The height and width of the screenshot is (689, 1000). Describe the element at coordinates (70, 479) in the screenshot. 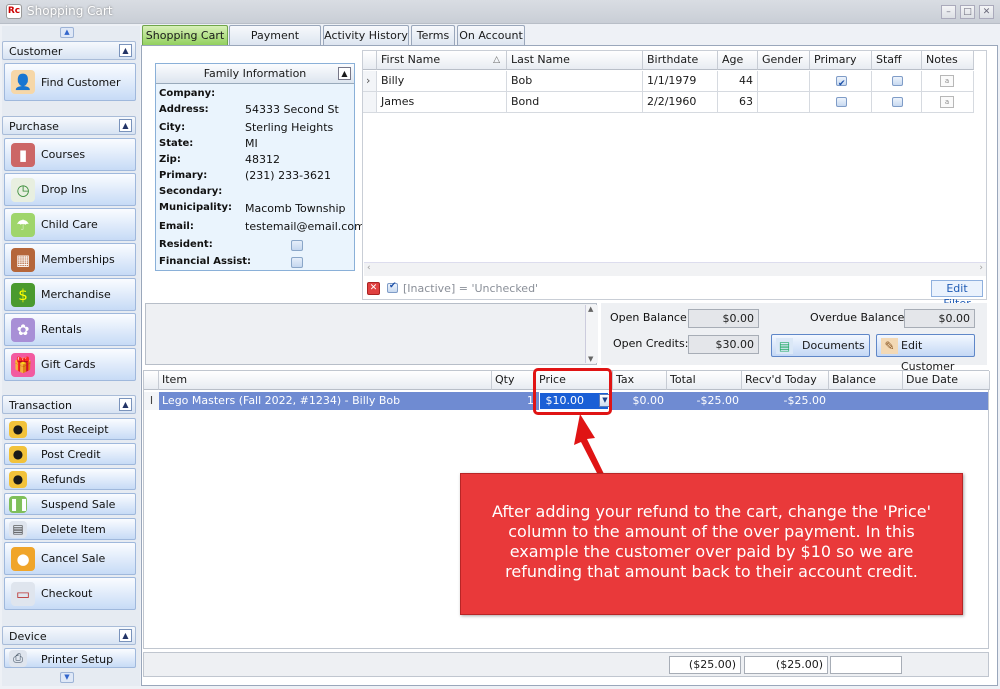

I see `refunds-button: ● Refunds` at that location.